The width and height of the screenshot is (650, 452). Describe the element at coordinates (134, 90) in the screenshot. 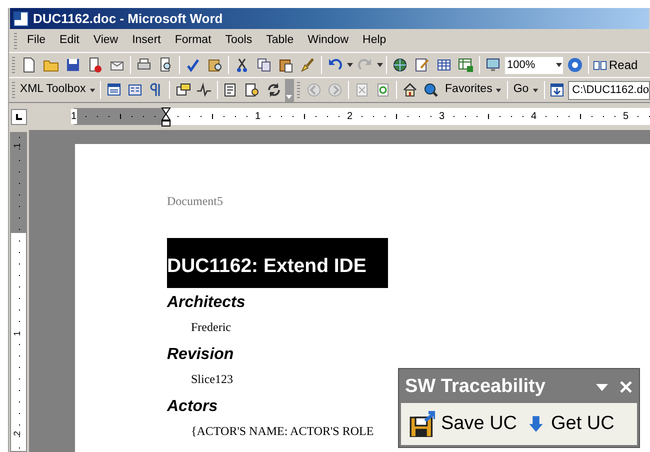

I see `panel-icon` at that location.